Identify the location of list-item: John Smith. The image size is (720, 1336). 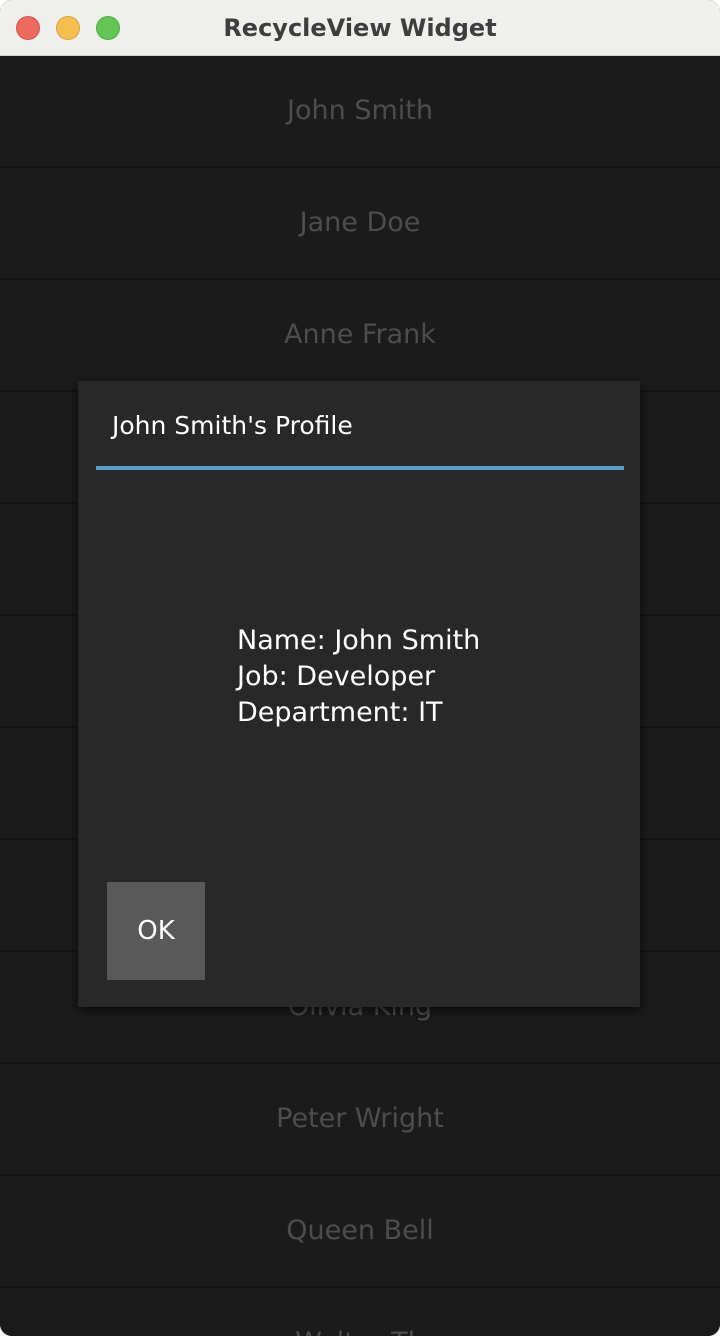
(360, 112).